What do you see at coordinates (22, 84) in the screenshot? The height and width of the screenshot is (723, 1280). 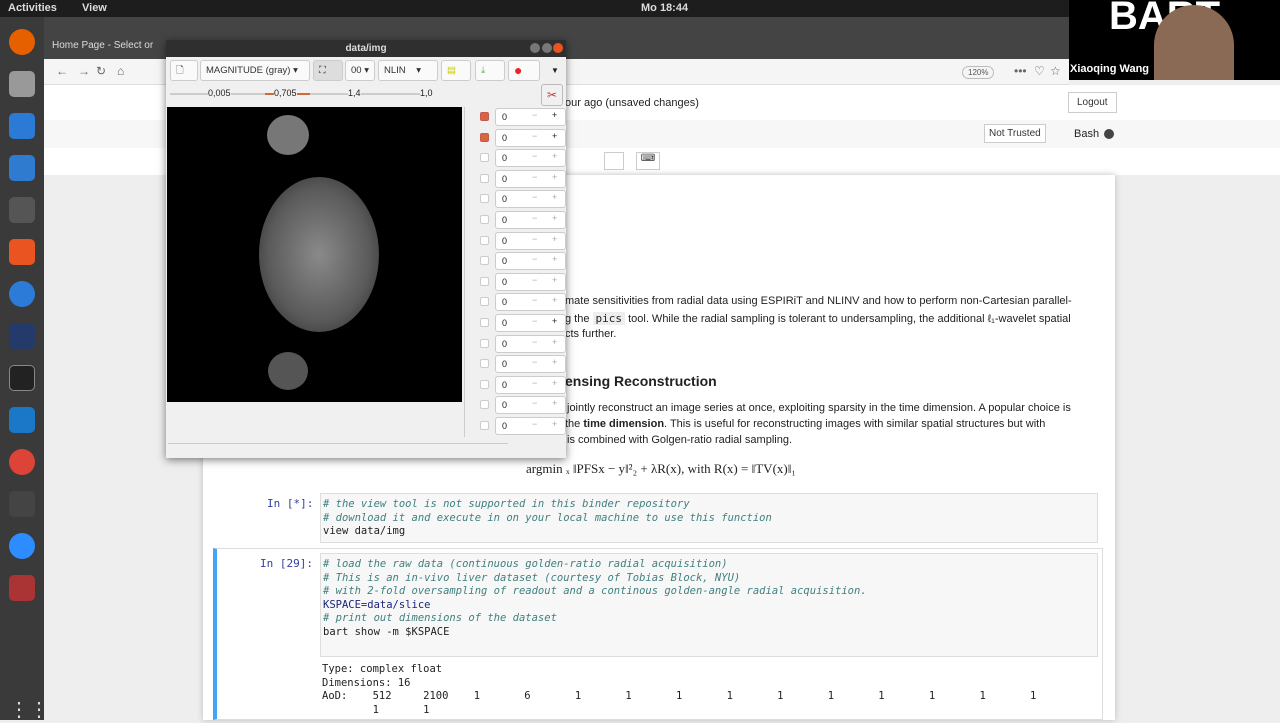 I see `files-icon` at bounding box center [22, 84].